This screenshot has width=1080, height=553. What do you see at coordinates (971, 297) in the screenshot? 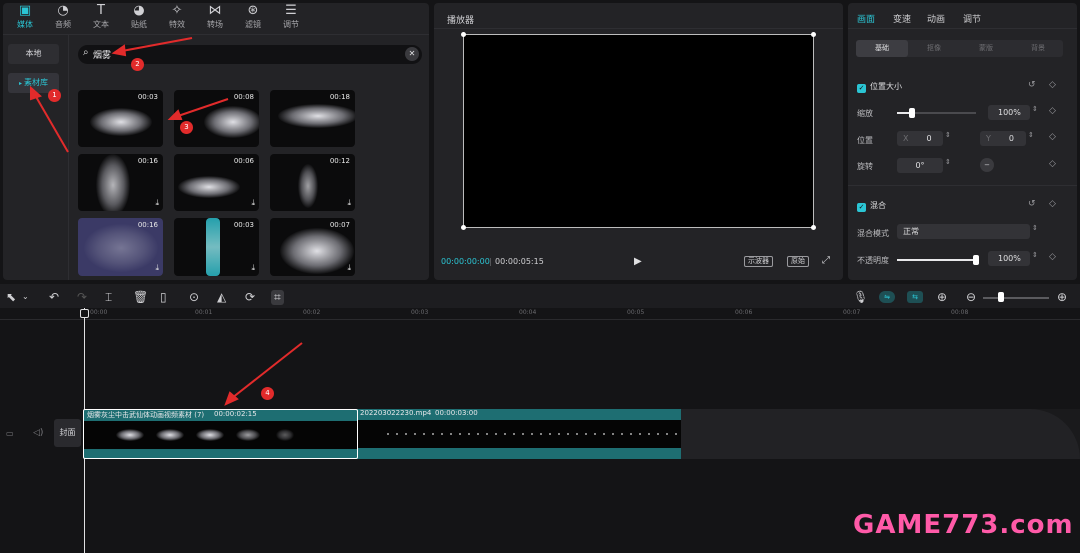
I see `zoom-out-icon: ⊖` at bounding box center [971, 297].